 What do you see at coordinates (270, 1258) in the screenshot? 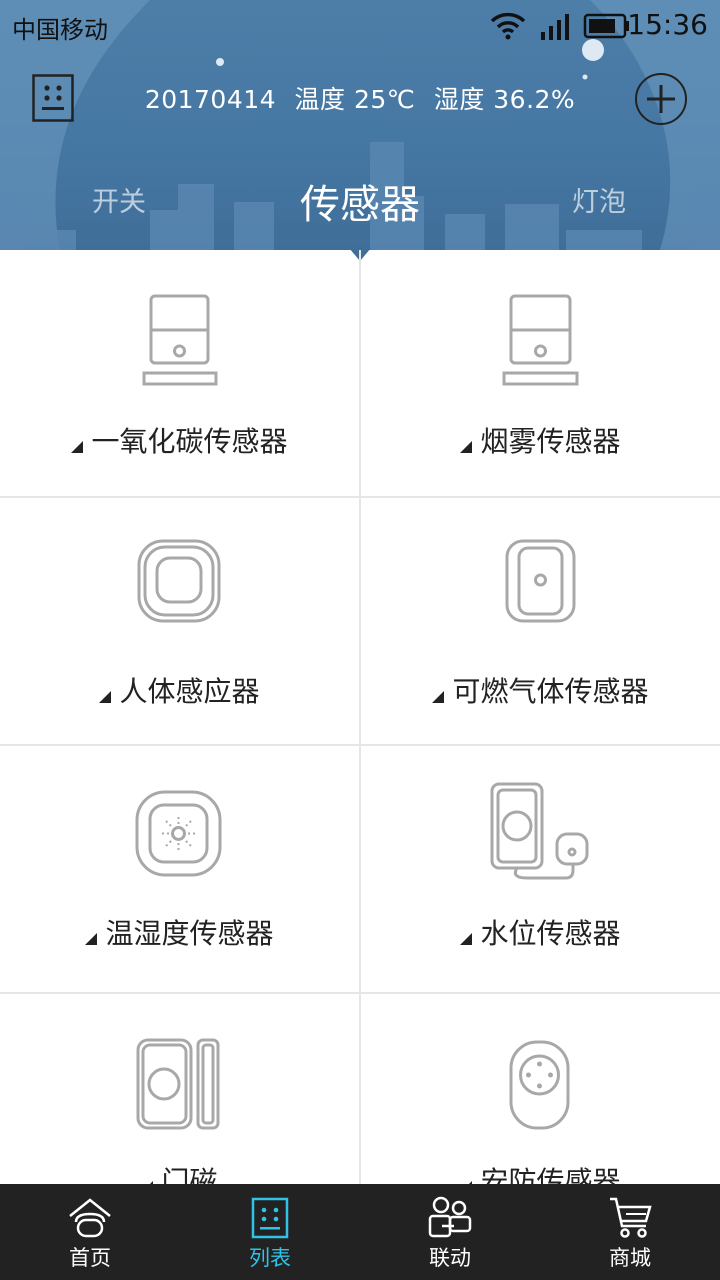
I see `nav-label: 列表` at bounding box center [270, 1258].